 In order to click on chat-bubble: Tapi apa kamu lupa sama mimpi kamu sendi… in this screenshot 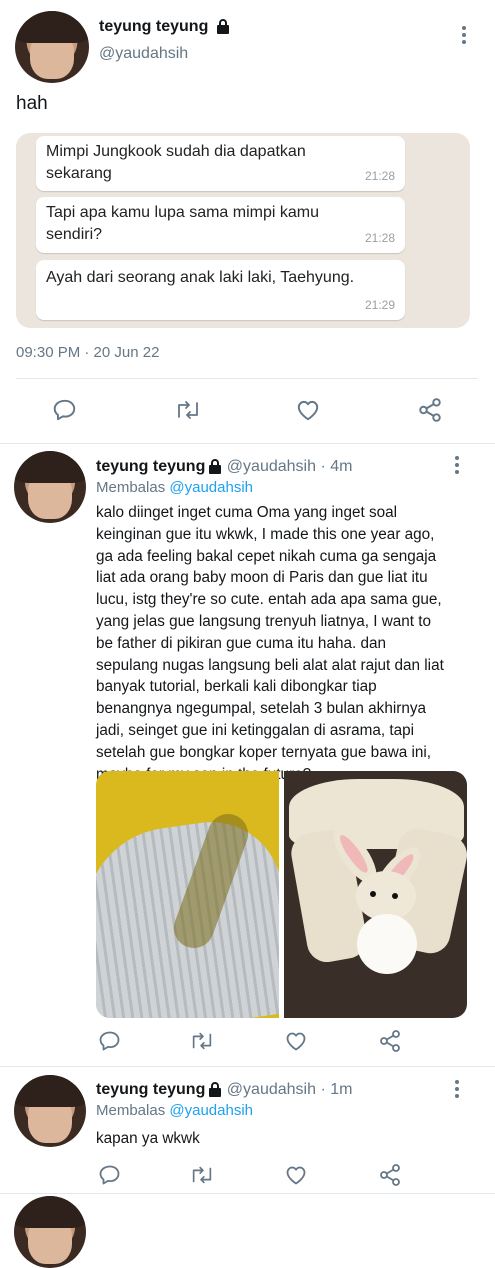, I will do `click(220, 225)`.